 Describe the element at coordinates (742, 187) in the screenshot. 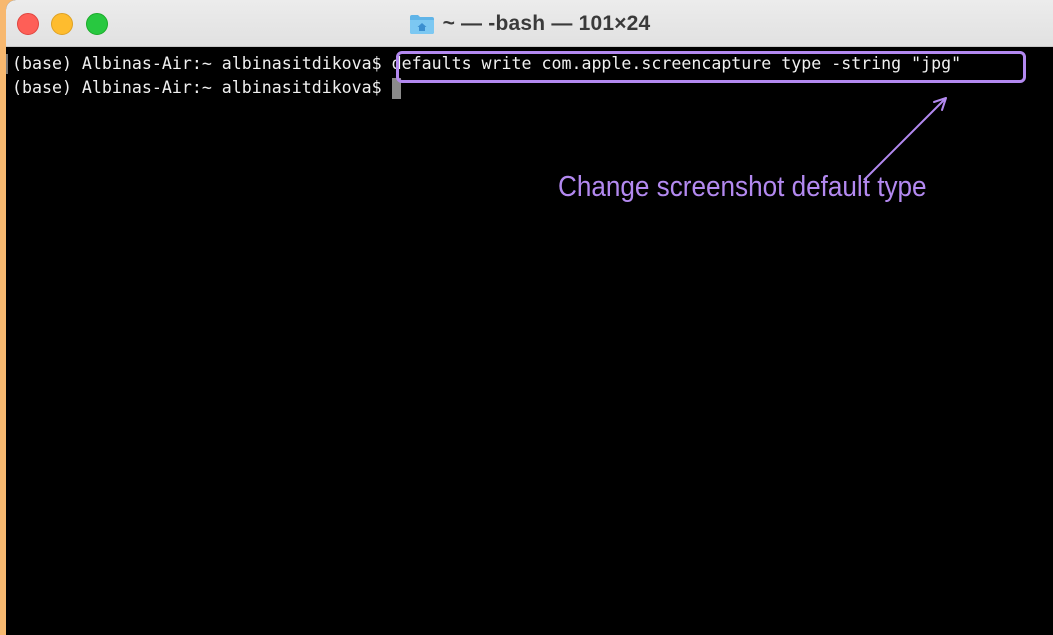

I see `annotation-label: Change screenshot default type` at that location.